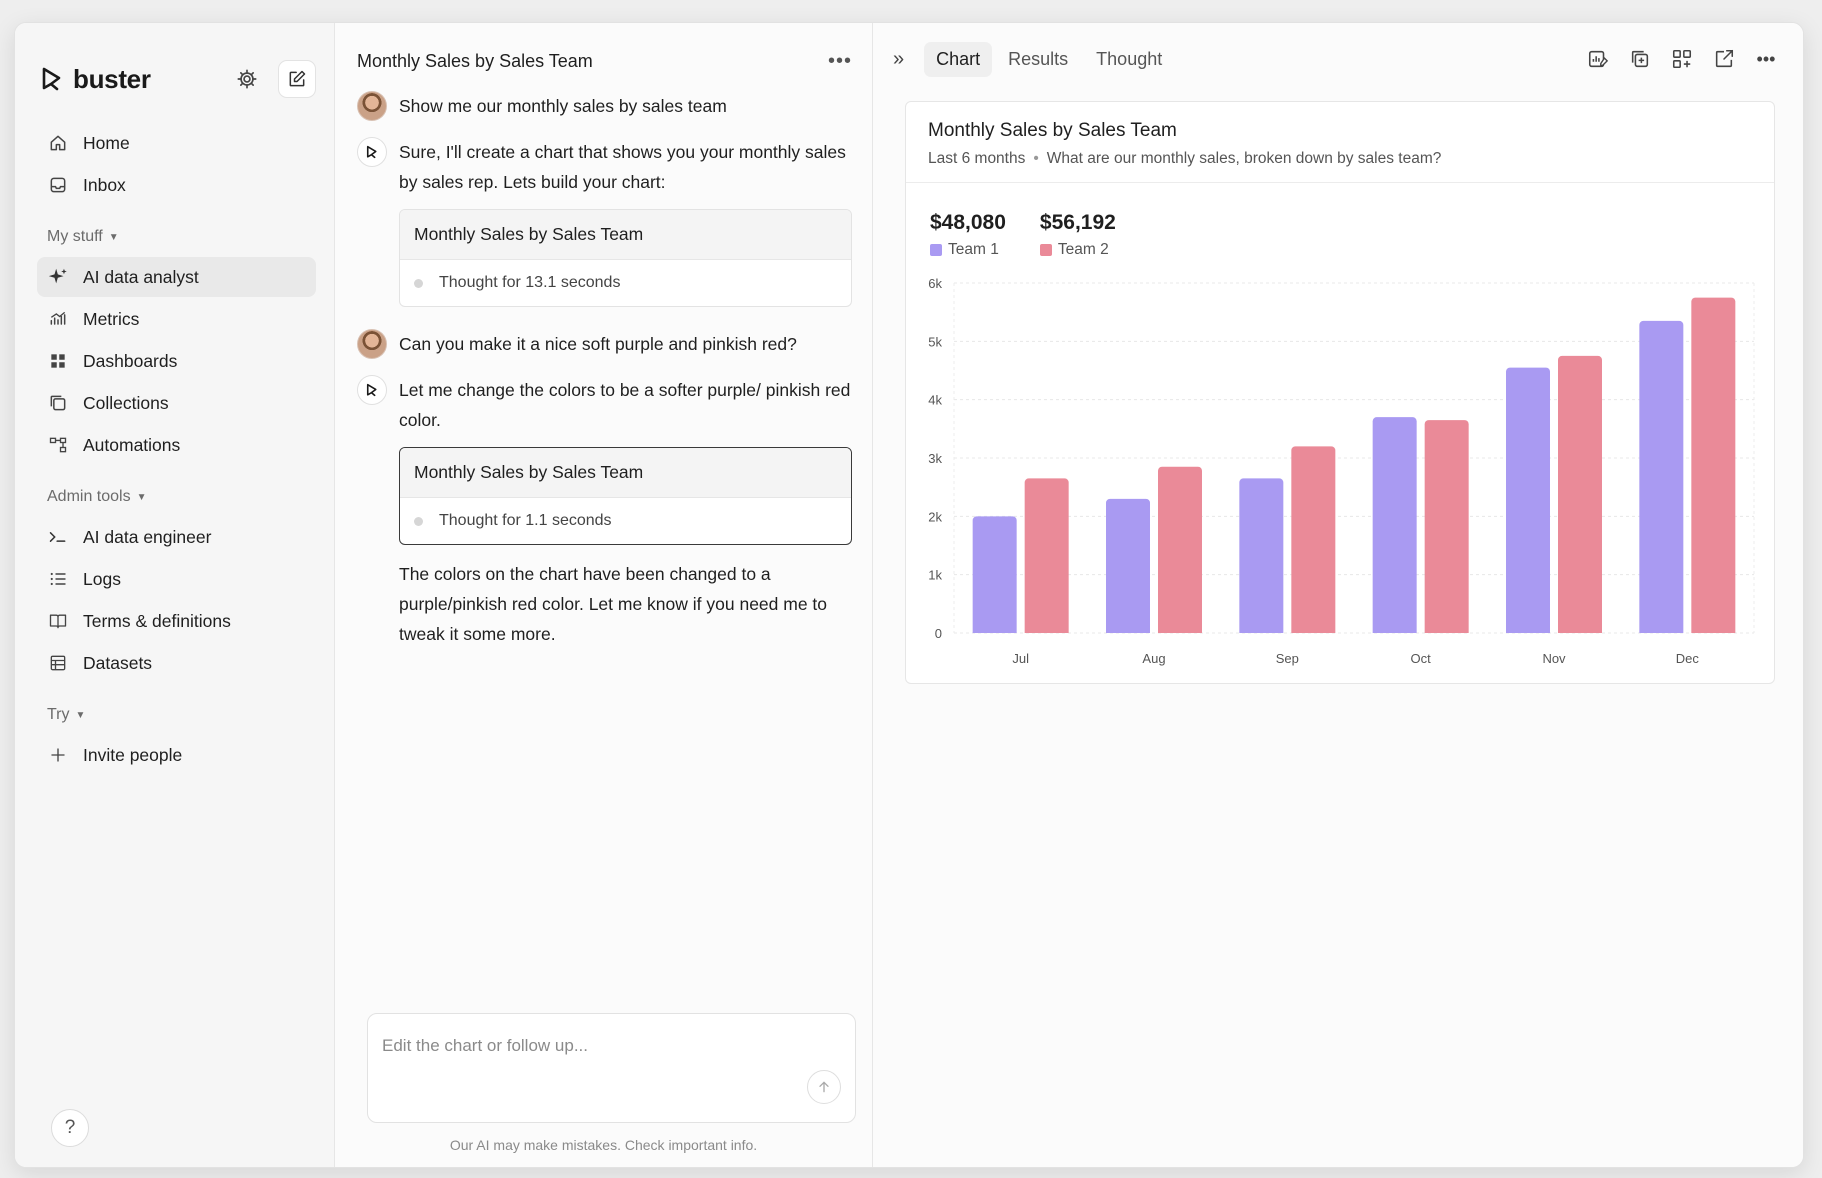  What do you see at coordinates (604, 106) in the screenshot?
I see `user-message: Show me our monthly sales by sales team` at bounding box center [604, 106].